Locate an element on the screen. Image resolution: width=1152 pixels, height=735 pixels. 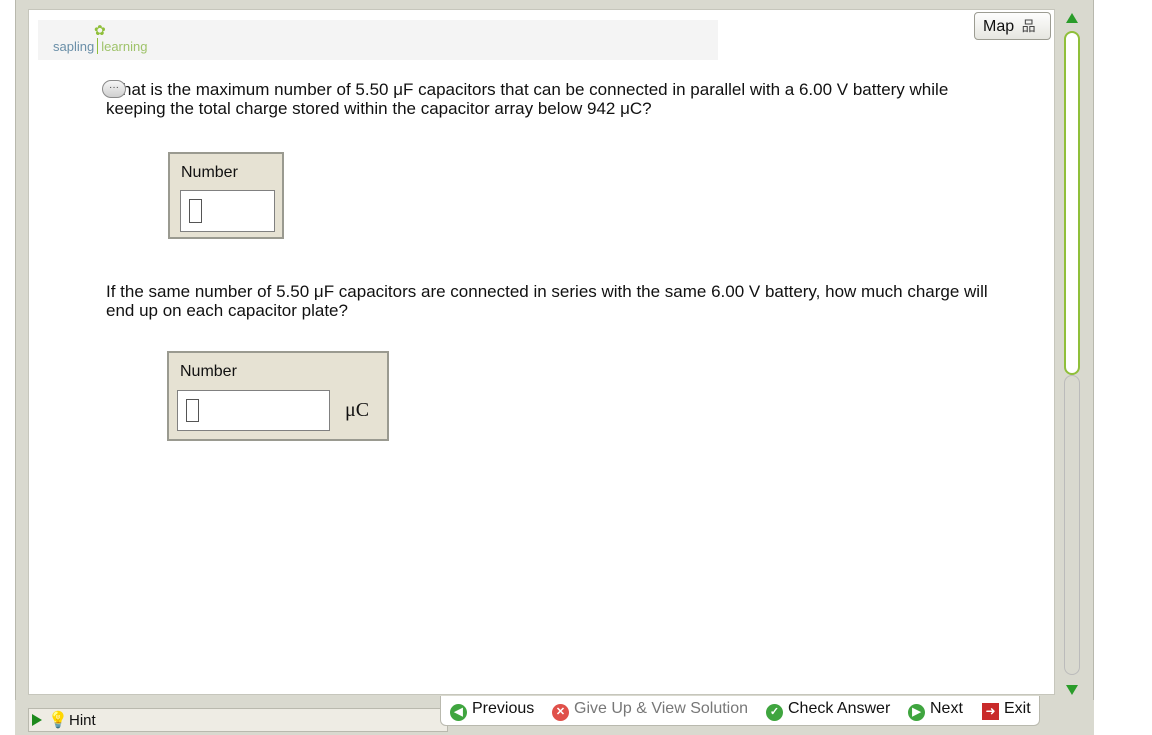
sitemap-icon: 品 is located at coordinates (1028, 26).